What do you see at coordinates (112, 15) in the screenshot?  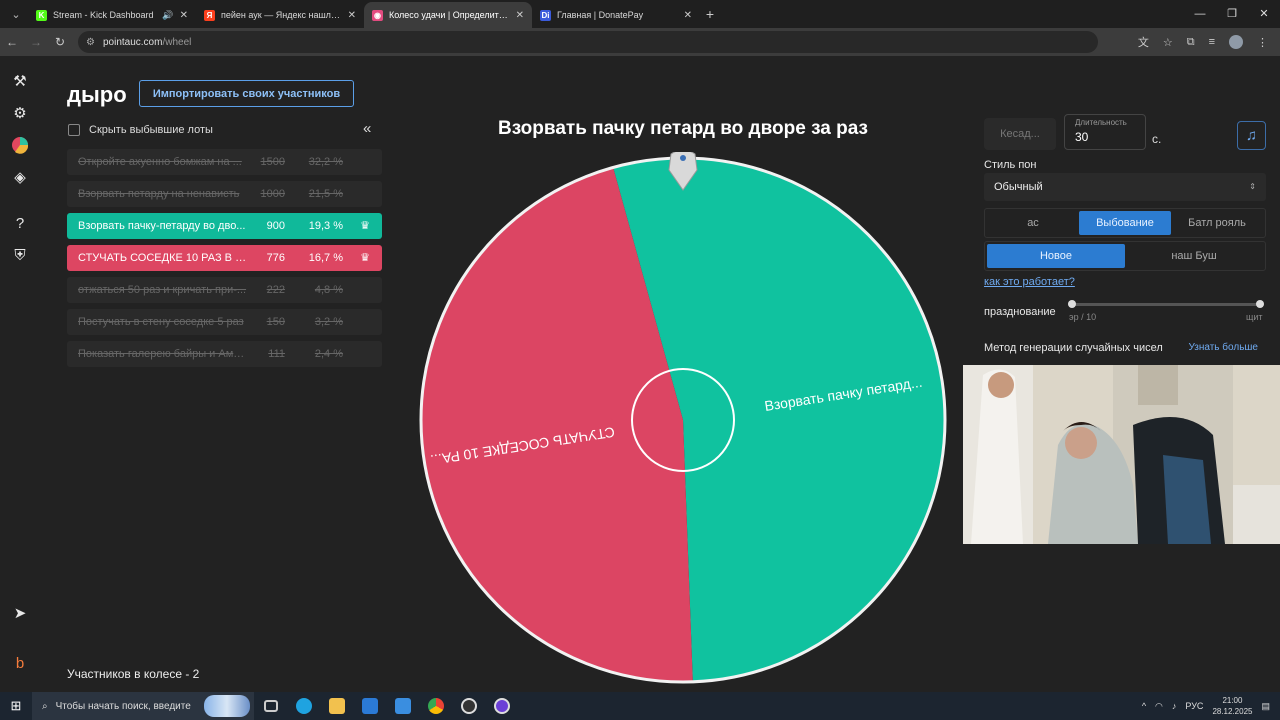 I see `browser-tab: K Stream - Kick Dashboard 🔊 ✕` at bounding box center [112, 15].